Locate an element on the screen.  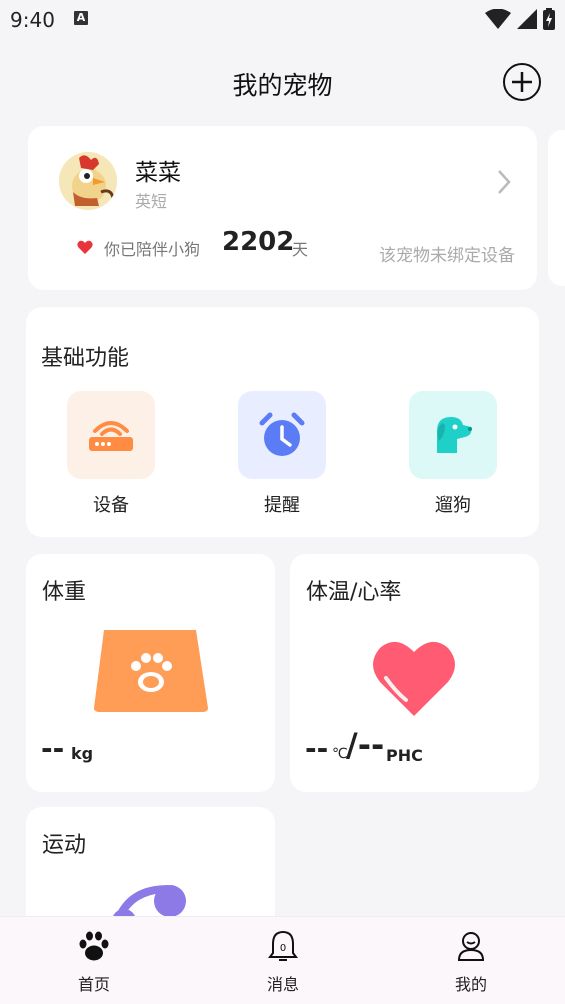
dog-icon is located at coordinates (454, 435).